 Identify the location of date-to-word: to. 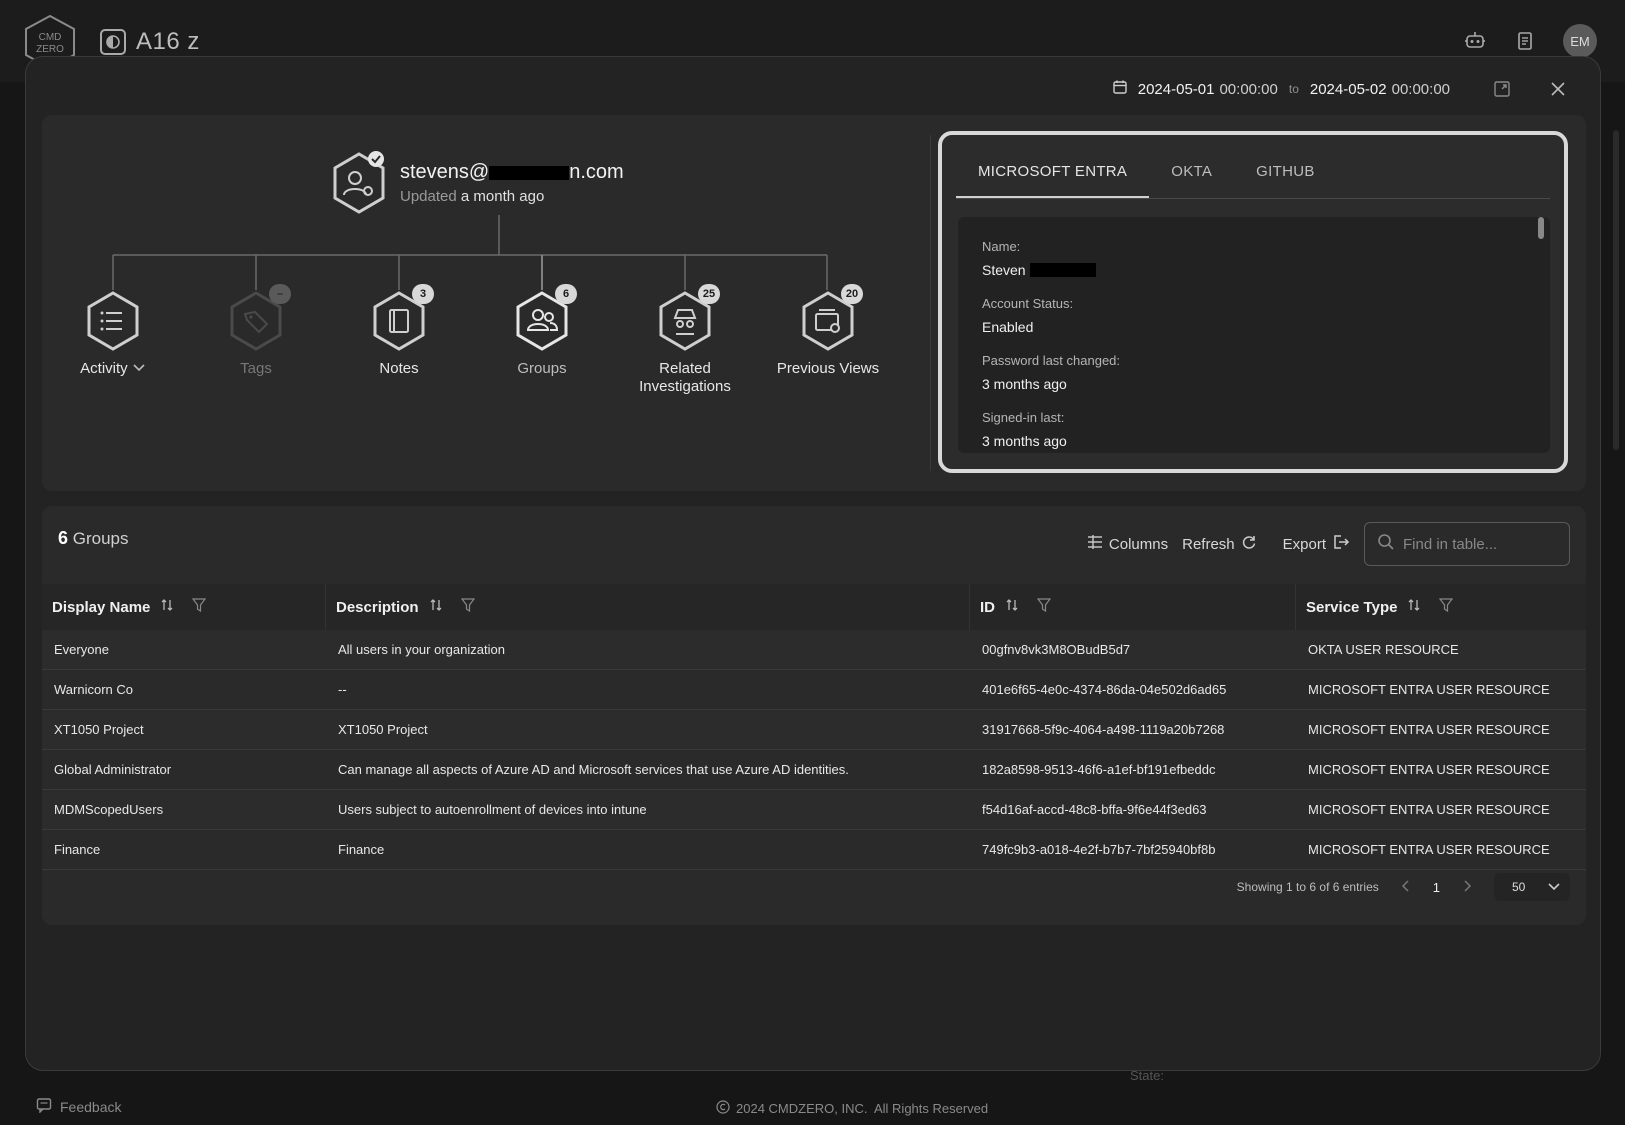
(1293, 89).